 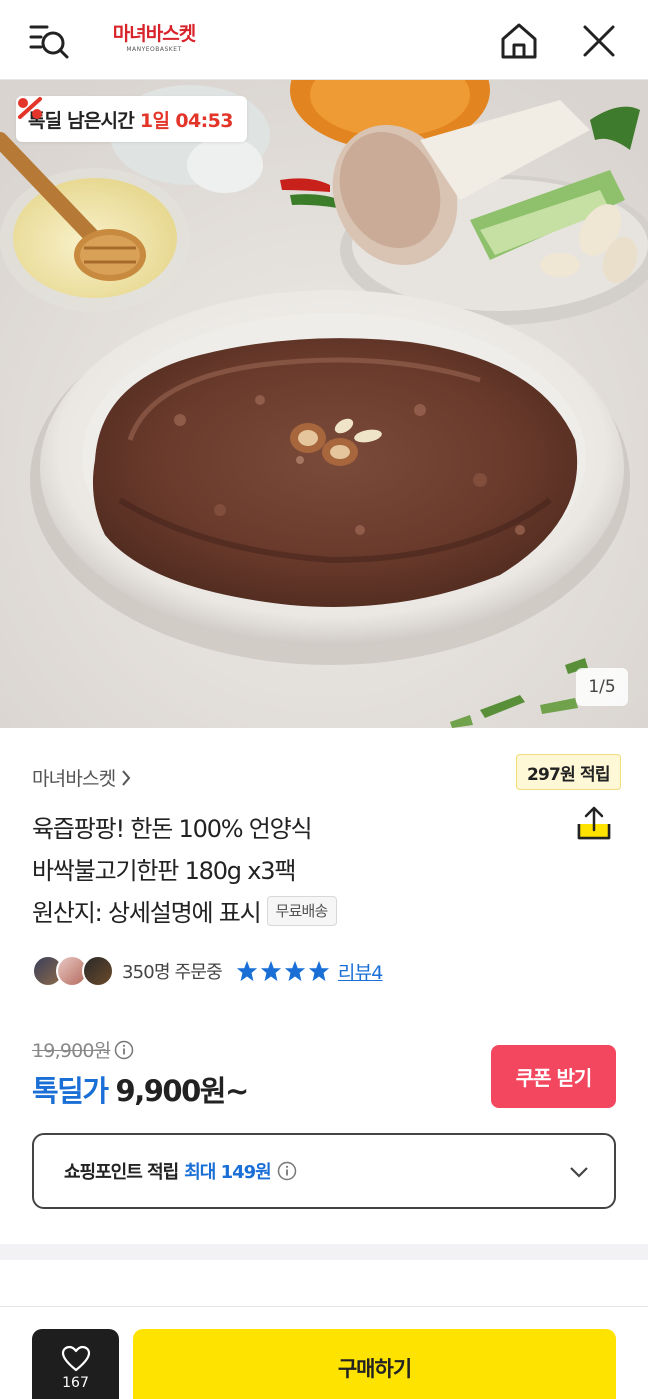 What do you see at coordinates (594, 824) in the screenshot?
I see `share-icon` at bounding box center [594, 824].